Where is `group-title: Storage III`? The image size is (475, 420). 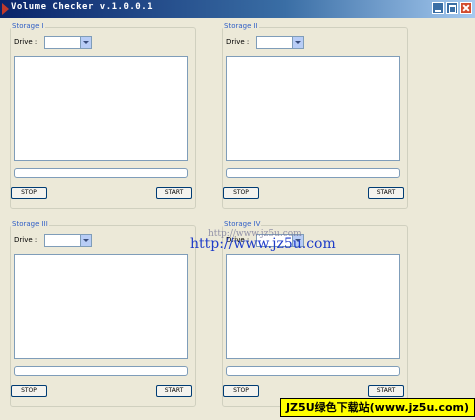
group-title: Storage III is located at coordinates (30, 224).